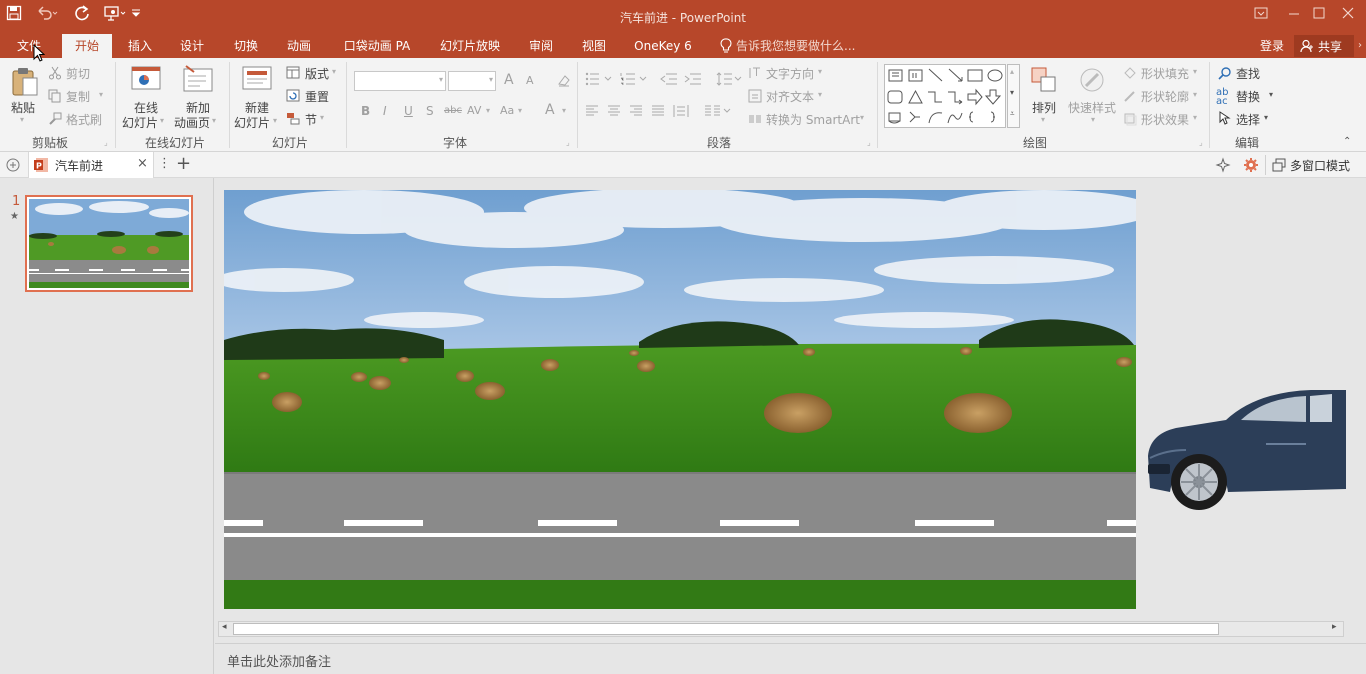  I want to click on more-icon: ⩡, so click(1012, 114).